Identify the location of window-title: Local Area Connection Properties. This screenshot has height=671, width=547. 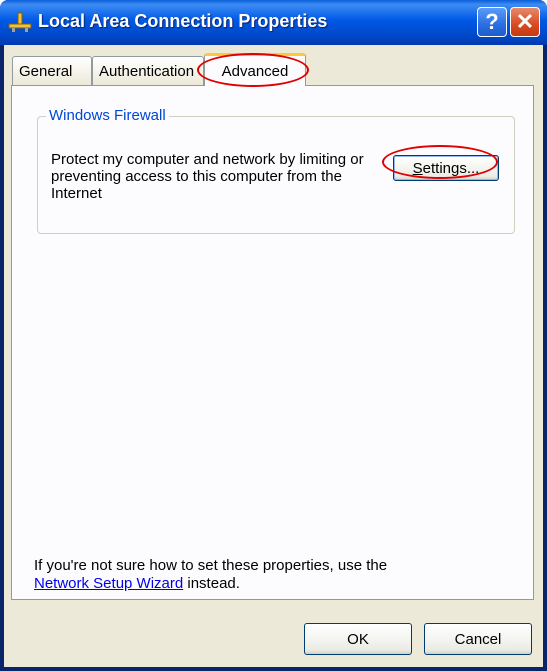
(183, 21).